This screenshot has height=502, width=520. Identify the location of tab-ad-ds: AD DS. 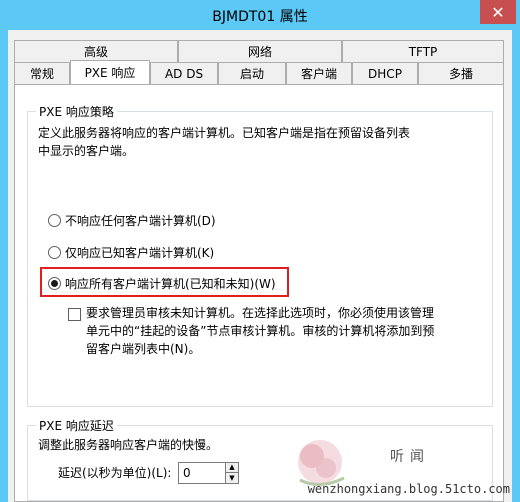
(184, 73).